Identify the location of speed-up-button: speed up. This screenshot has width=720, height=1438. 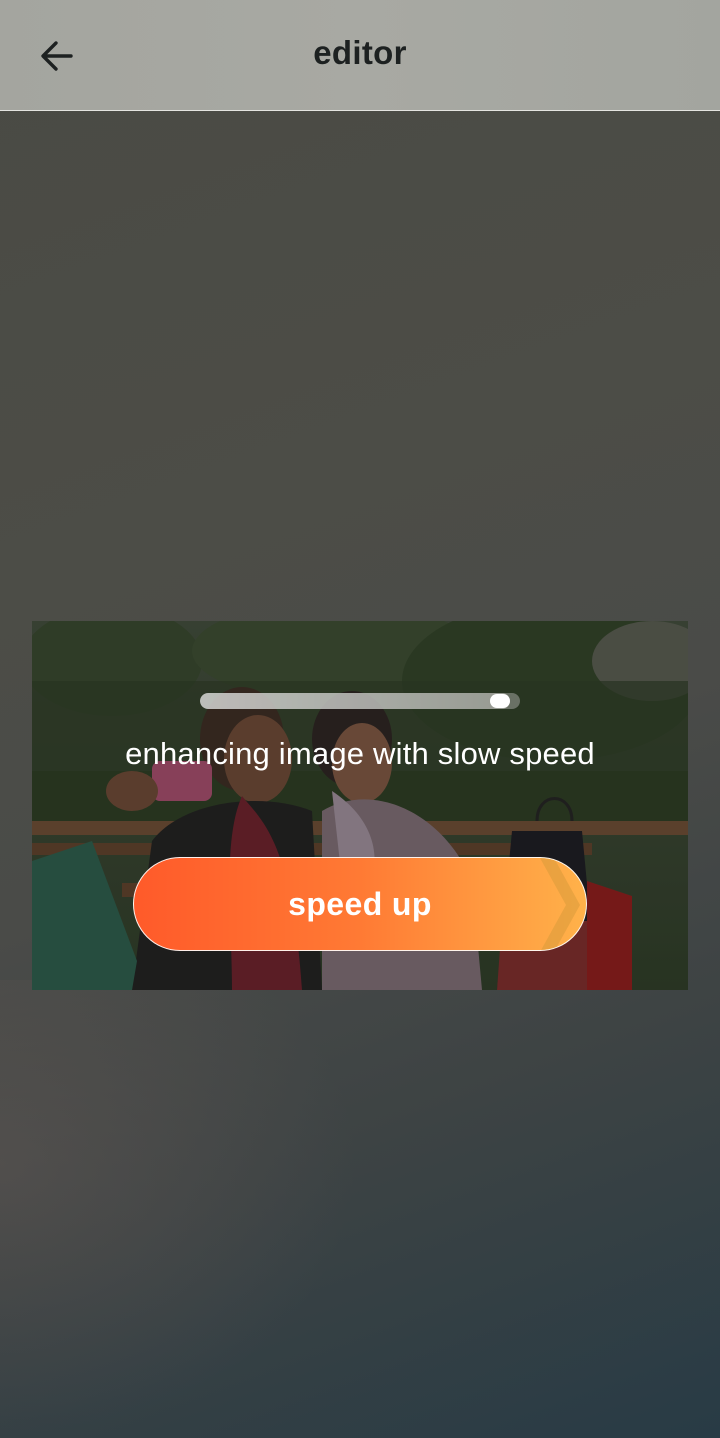
(360, 904).